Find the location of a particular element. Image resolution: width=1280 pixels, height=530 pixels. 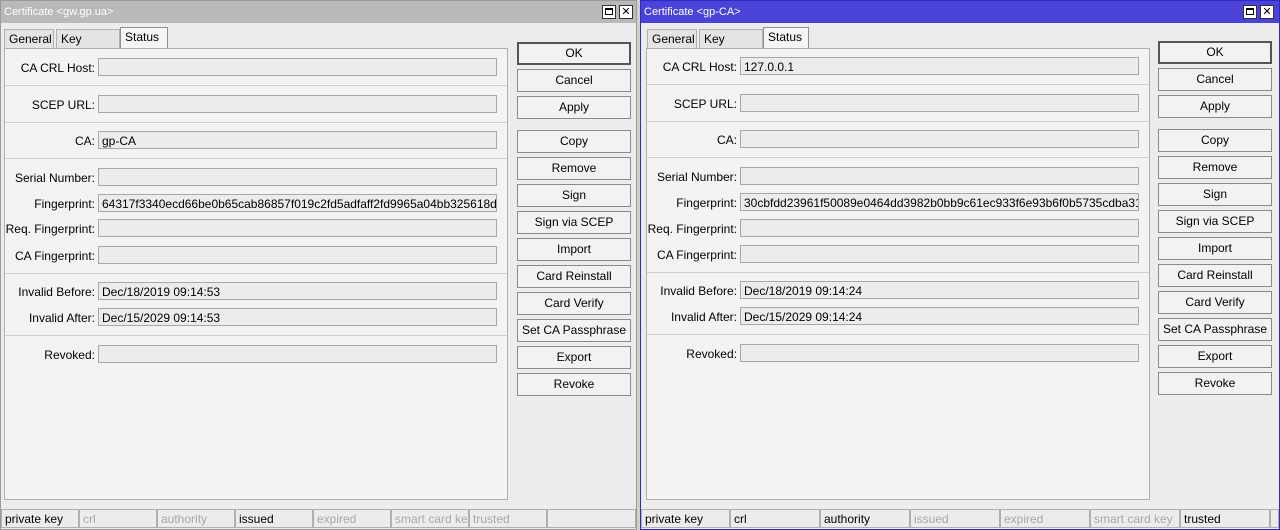

invalid-before-field: Dec/18/2019 09:14:24 is located at coordinates (939, 290).